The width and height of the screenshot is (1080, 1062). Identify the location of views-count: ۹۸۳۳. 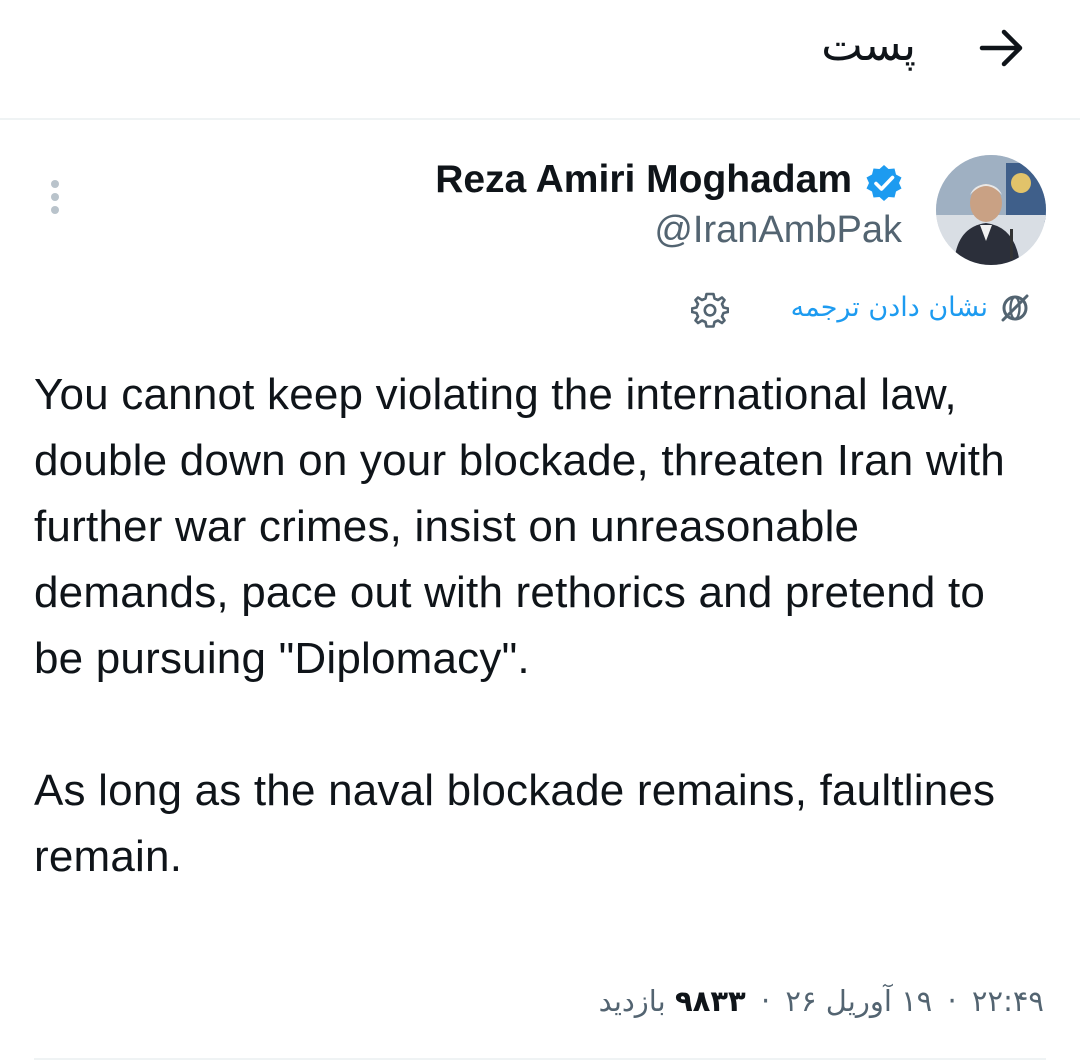
(710, 1001).